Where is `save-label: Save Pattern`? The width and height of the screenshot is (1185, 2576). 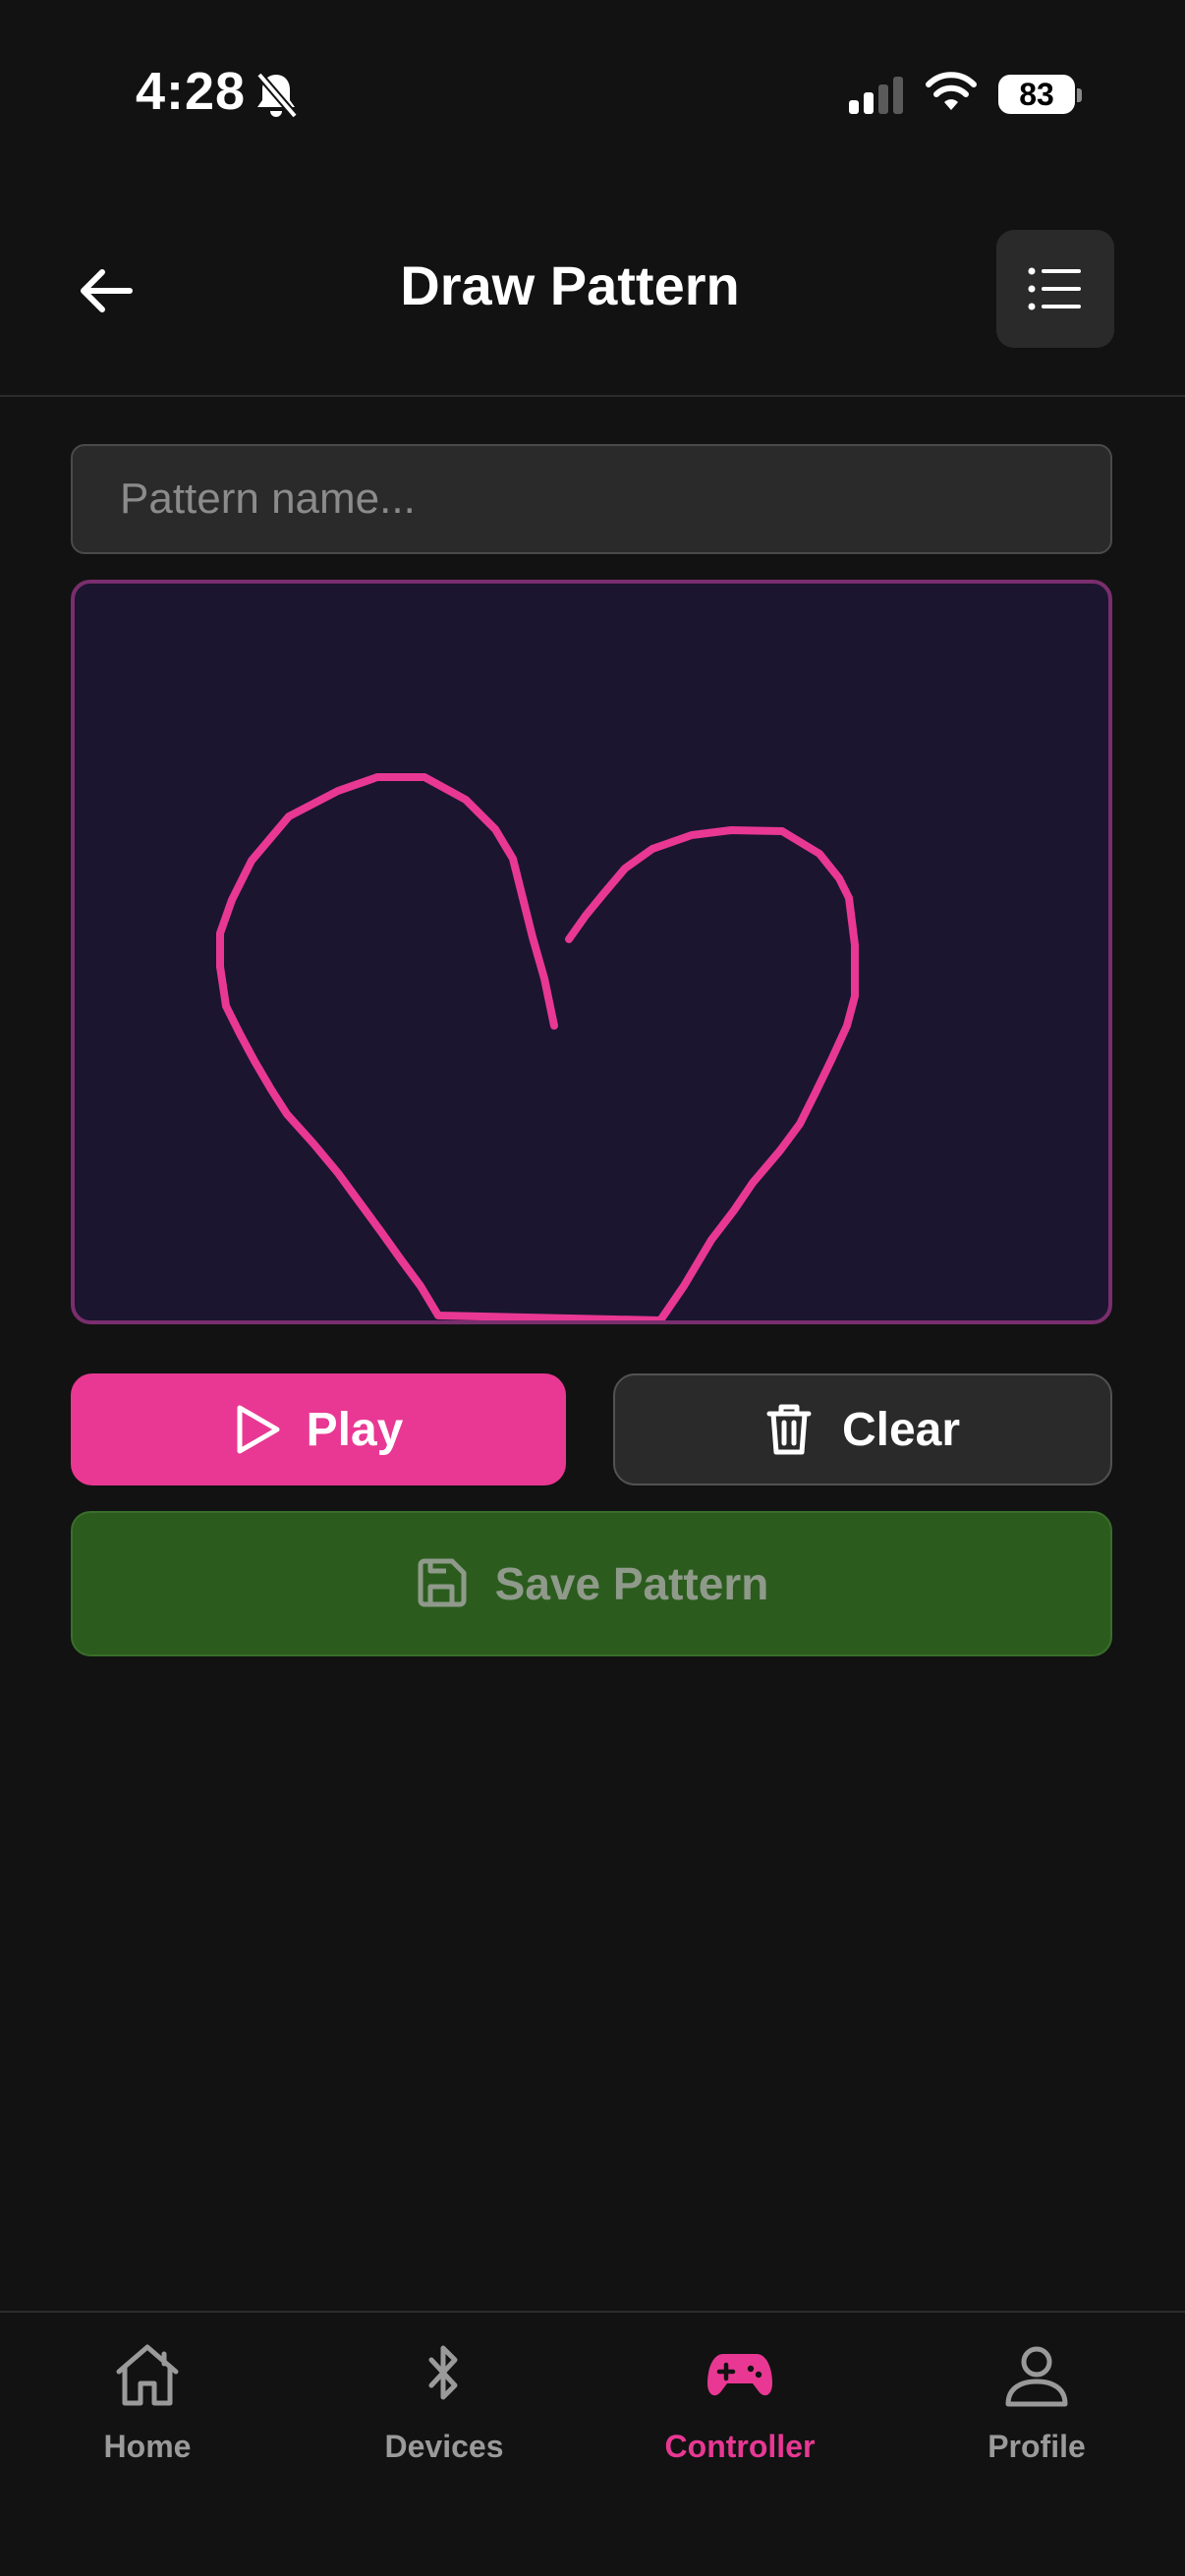
save-label: Save Pattern is located at coordinates (631, 1583).